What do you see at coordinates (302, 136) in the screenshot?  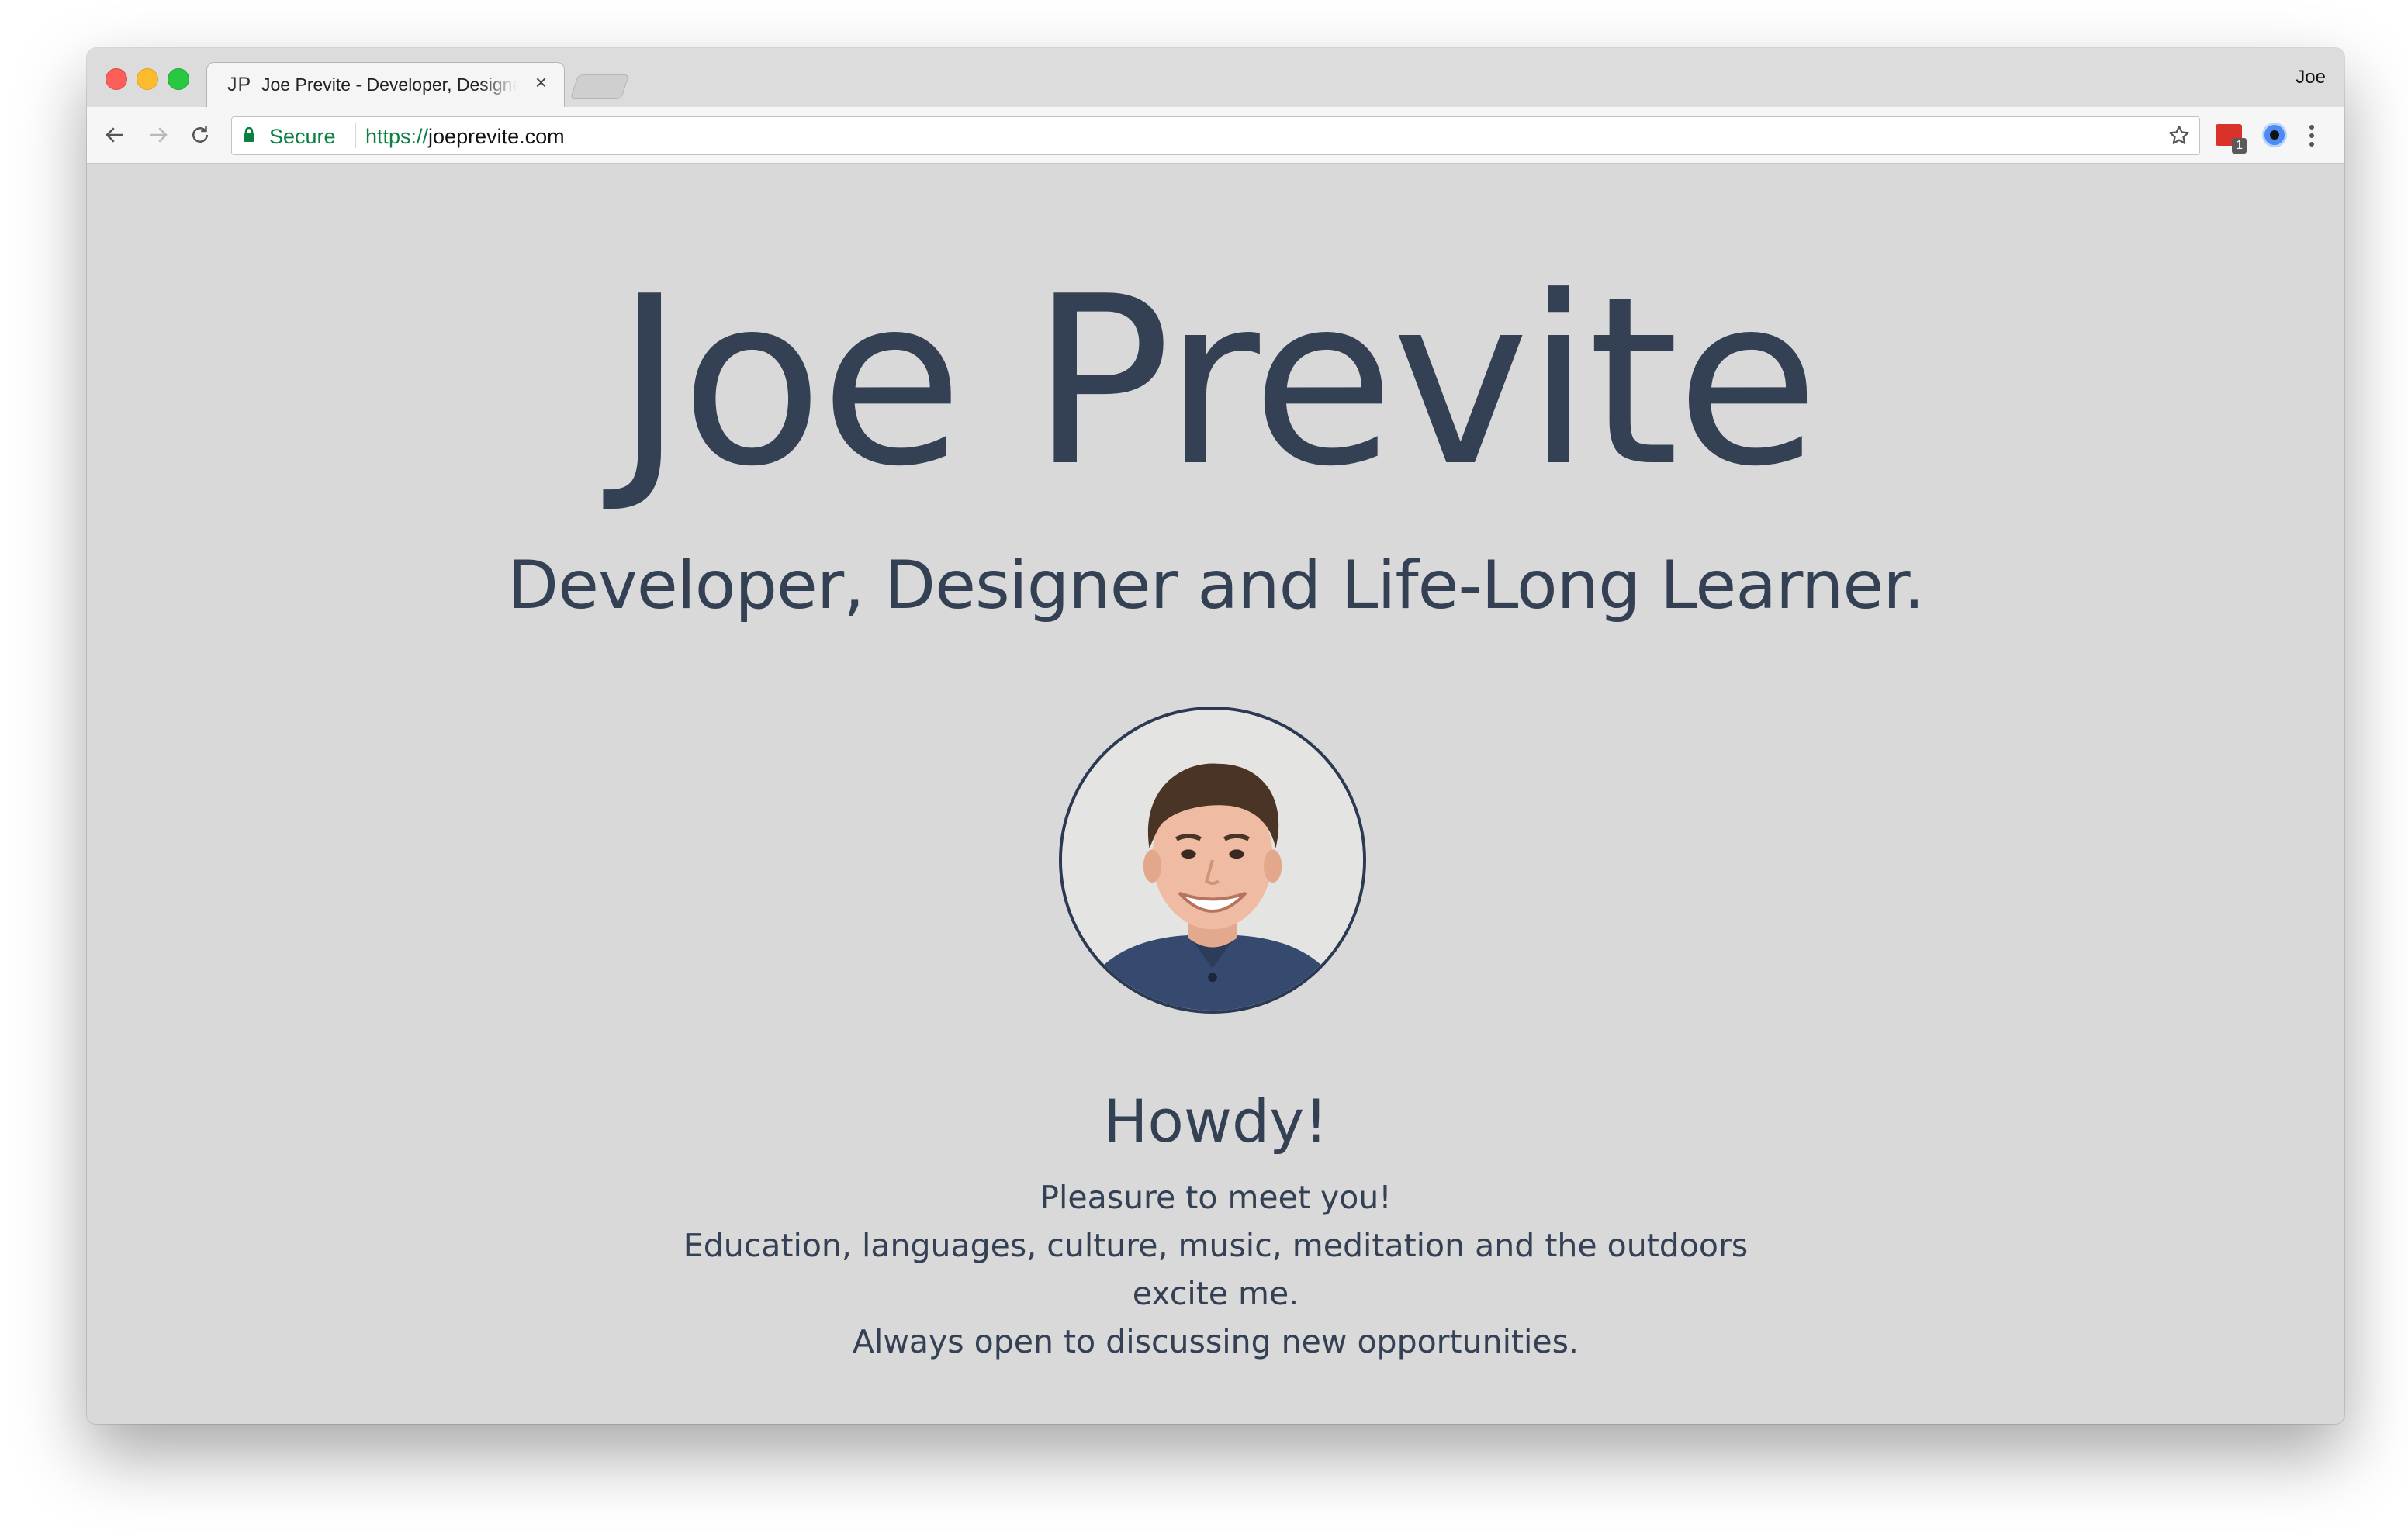 I see `secure-label: Secure` at bounding box center [302, 136].